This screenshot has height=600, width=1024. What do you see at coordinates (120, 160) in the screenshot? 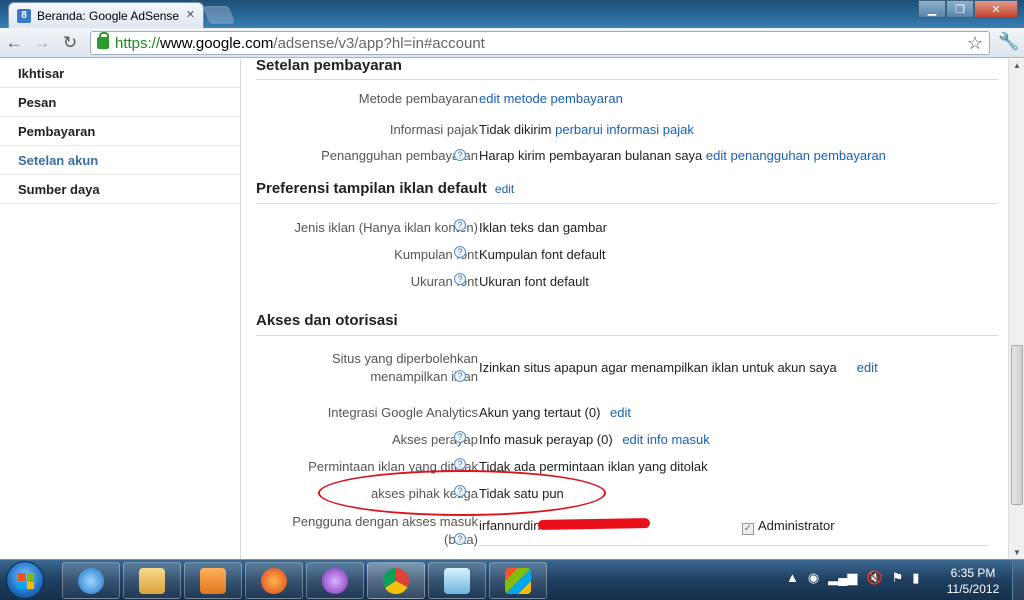
I see `sidebar-item-setelan-akun: Setelan akun` at bounding box center [120, 160].